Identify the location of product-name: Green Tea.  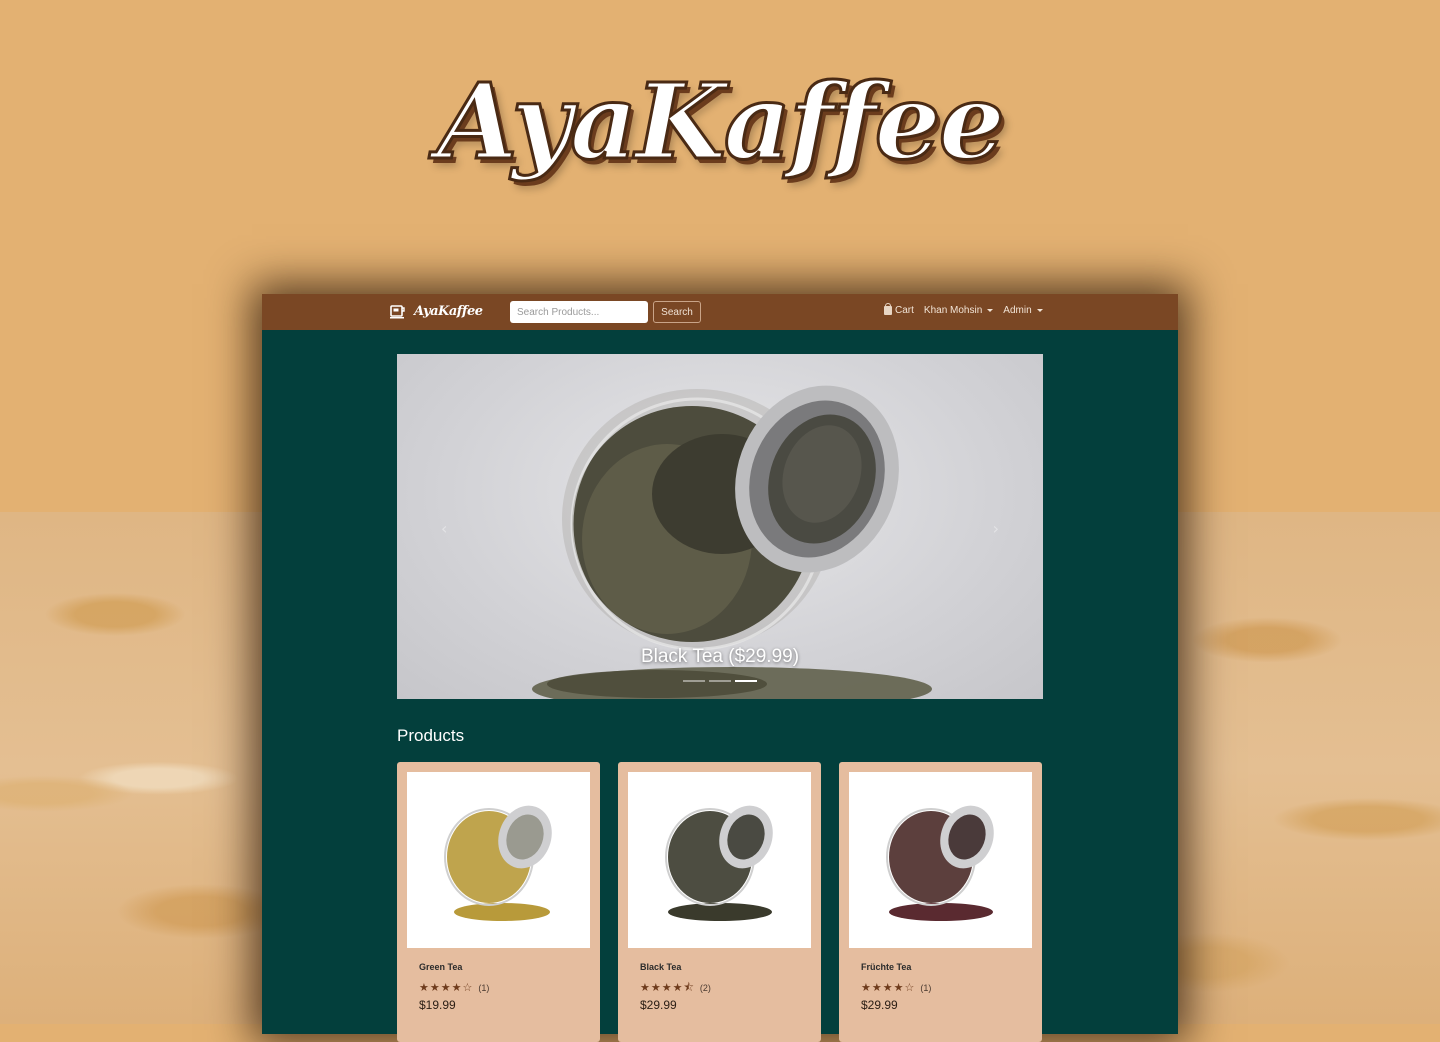
(440, 967).